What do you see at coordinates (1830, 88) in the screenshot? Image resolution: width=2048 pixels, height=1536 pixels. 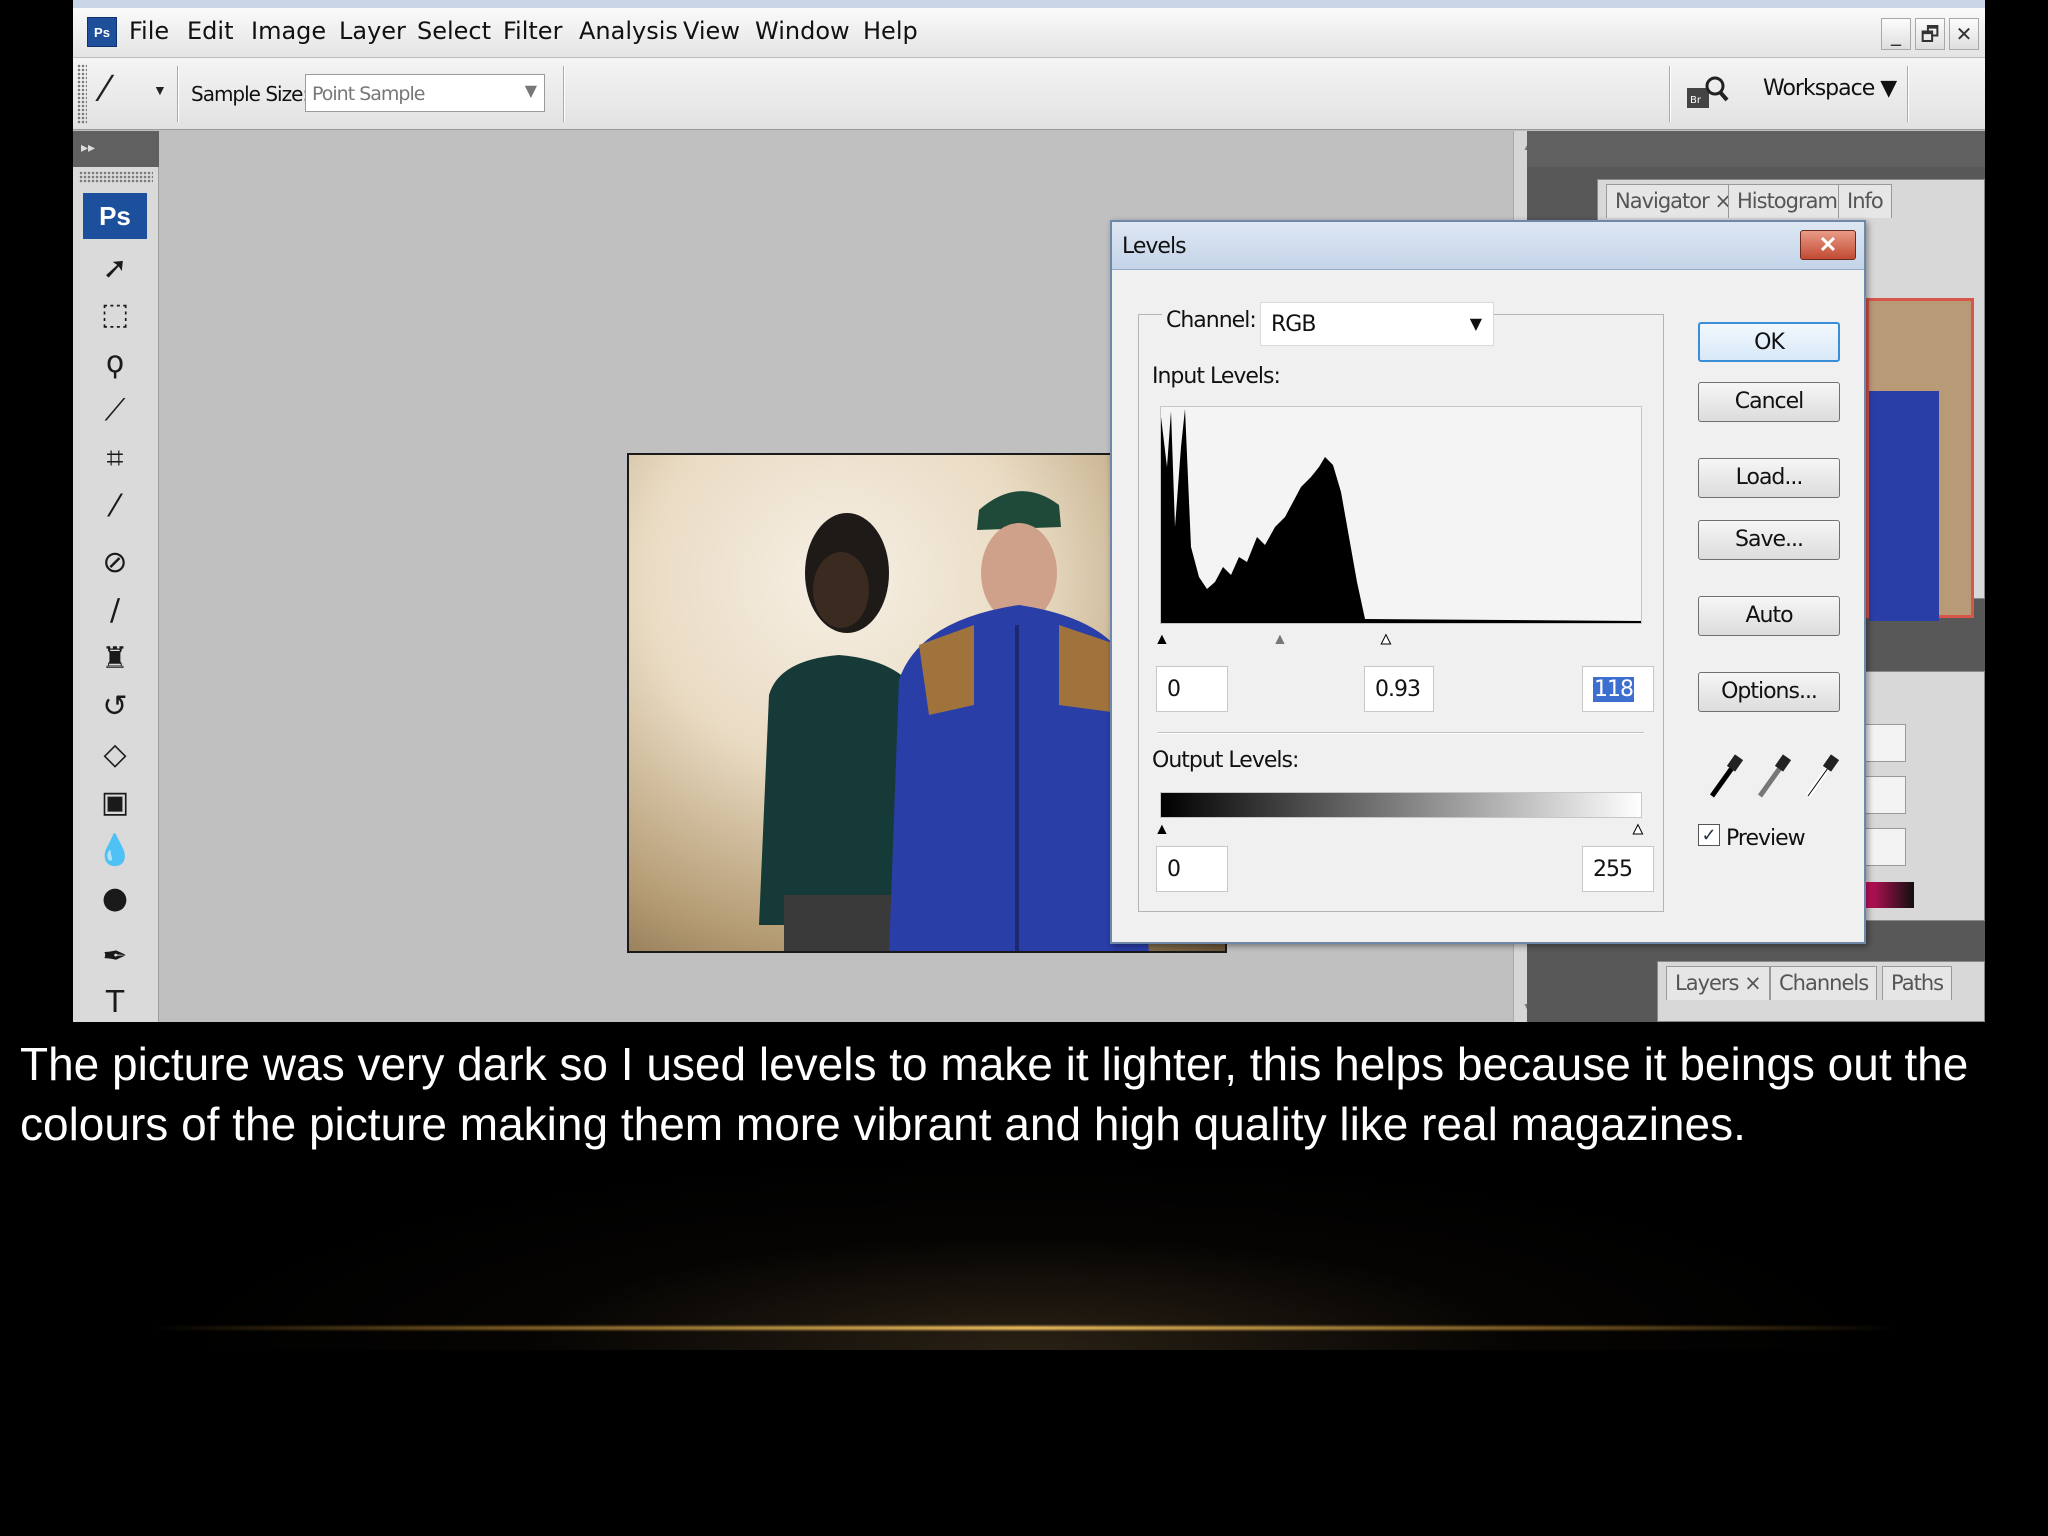 I see `workspace-button: Workspace ▼` at bounding box center [1830, 88].